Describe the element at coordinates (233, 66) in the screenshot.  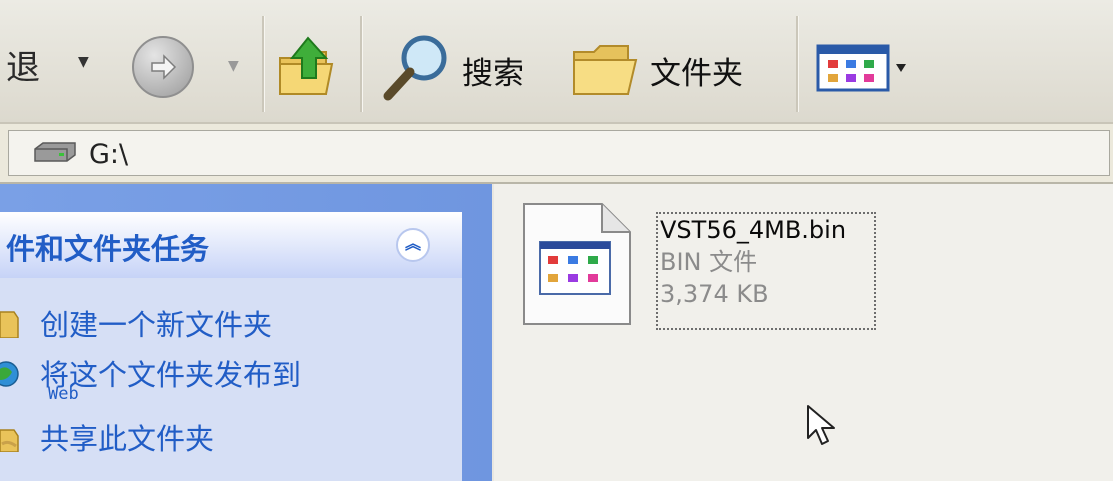
I see `forward-dropdown-arrow-icon: ▼` at that location.